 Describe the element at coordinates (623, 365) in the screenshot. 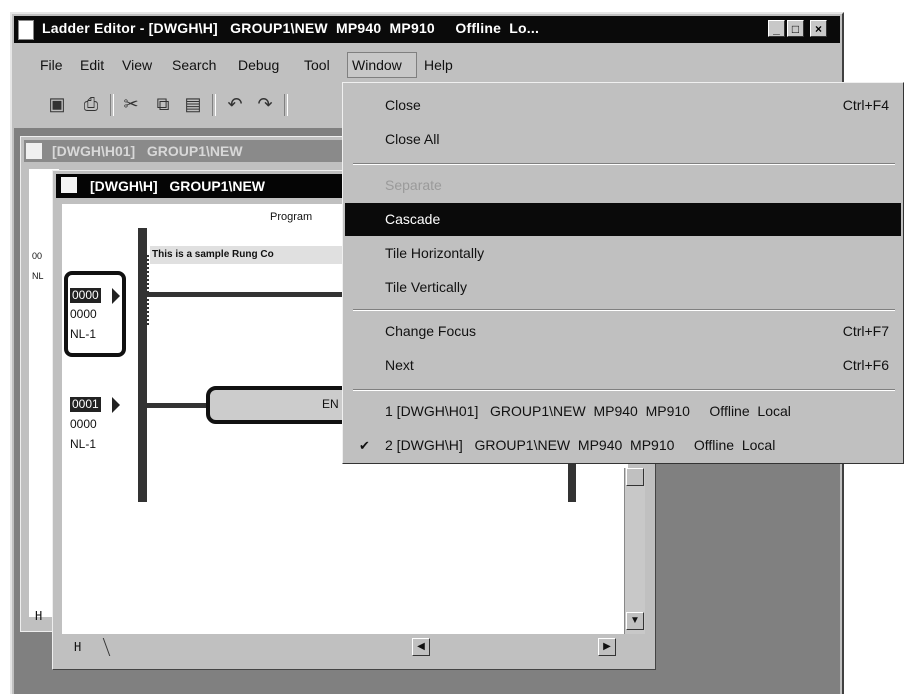

I see `menu-item-next: Next Ctrl+F6` at that location.